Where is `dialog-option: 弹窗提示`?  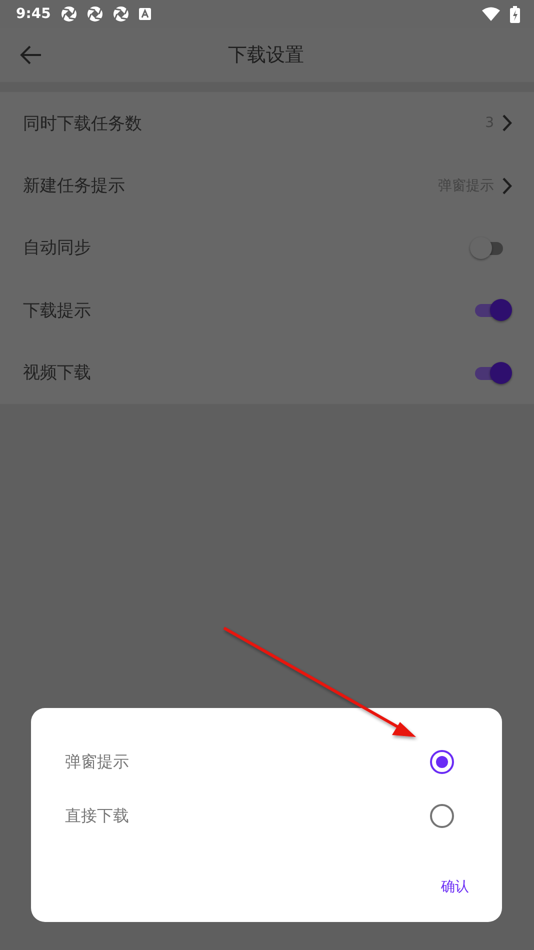
dialog-option: 弹窗提示 is located at coordinates (266, 762).